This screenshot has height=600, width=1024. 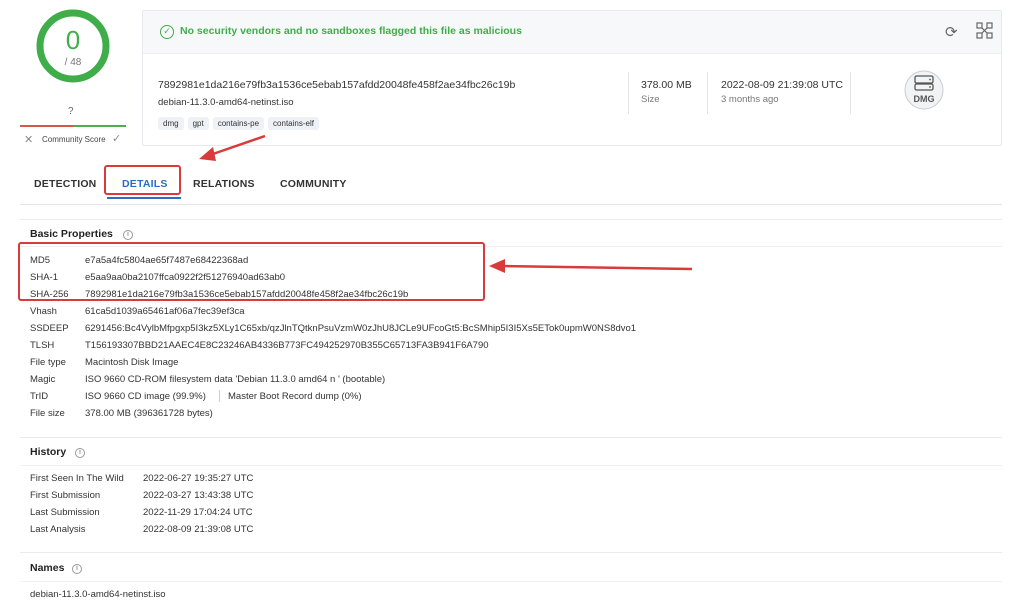 What do you see at coordinates (65, 184) in the screenshot?
I see `tab-detection: DETECTION` at bounding box center [65, 184].